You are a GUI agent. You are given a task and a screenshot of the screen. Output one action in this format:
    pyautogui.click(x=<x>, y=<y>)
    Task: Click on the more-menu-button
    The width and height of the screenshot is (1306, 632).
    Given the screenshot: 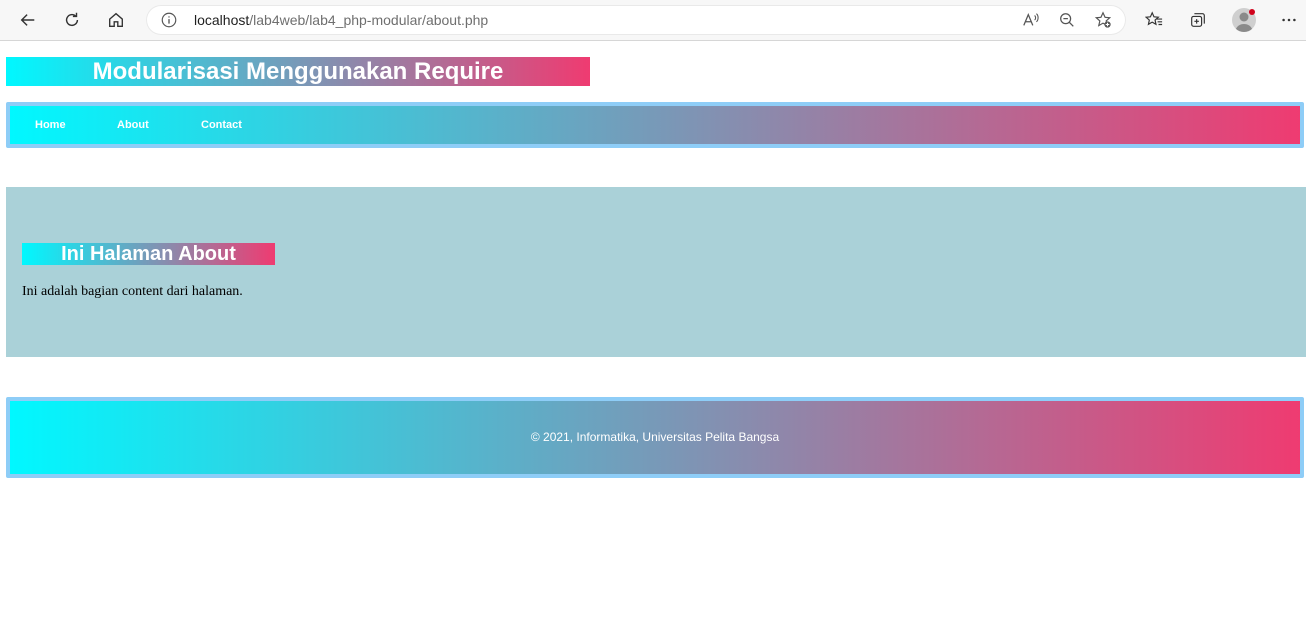 What is the action you would take?
    pyautogui.click(x=1289, y=20)
    